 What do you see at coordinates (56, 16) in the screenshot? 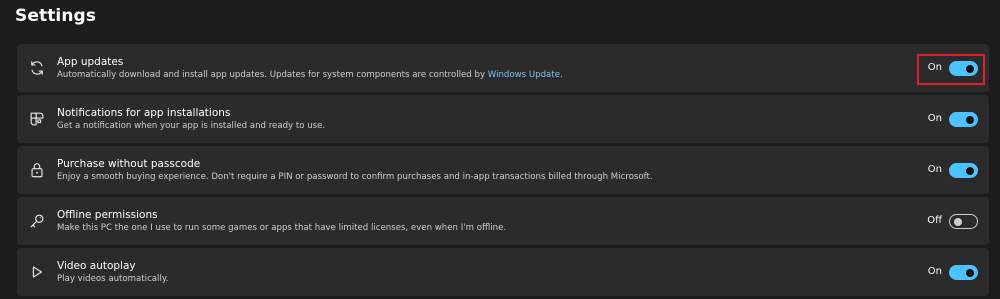
I see `page-title: Settings` at bounding box center [56, 16].